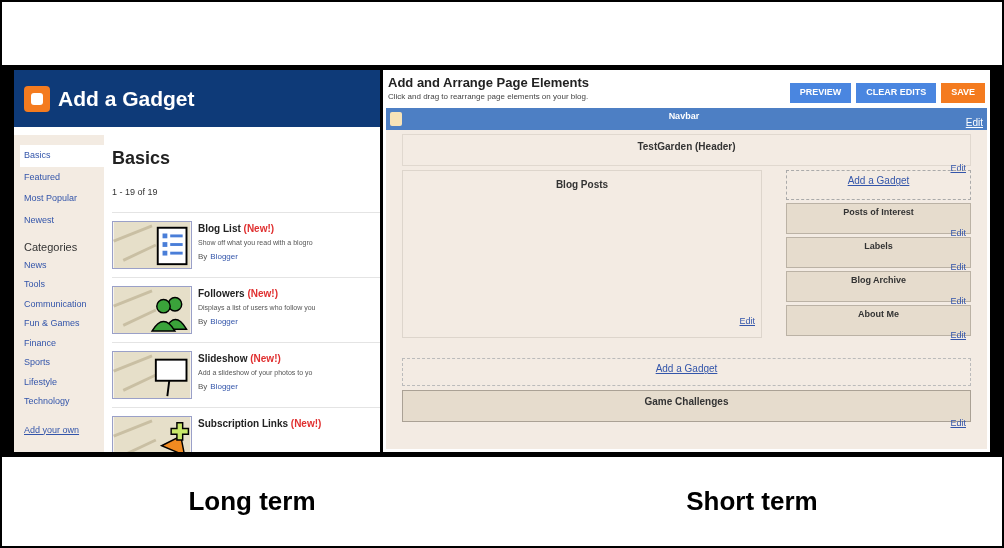 This screenshot has width=1004, height=548. Describe the element at coordinates (62, 199) in the screenshot. I see `sidebar-item: Most Popular` at that location.